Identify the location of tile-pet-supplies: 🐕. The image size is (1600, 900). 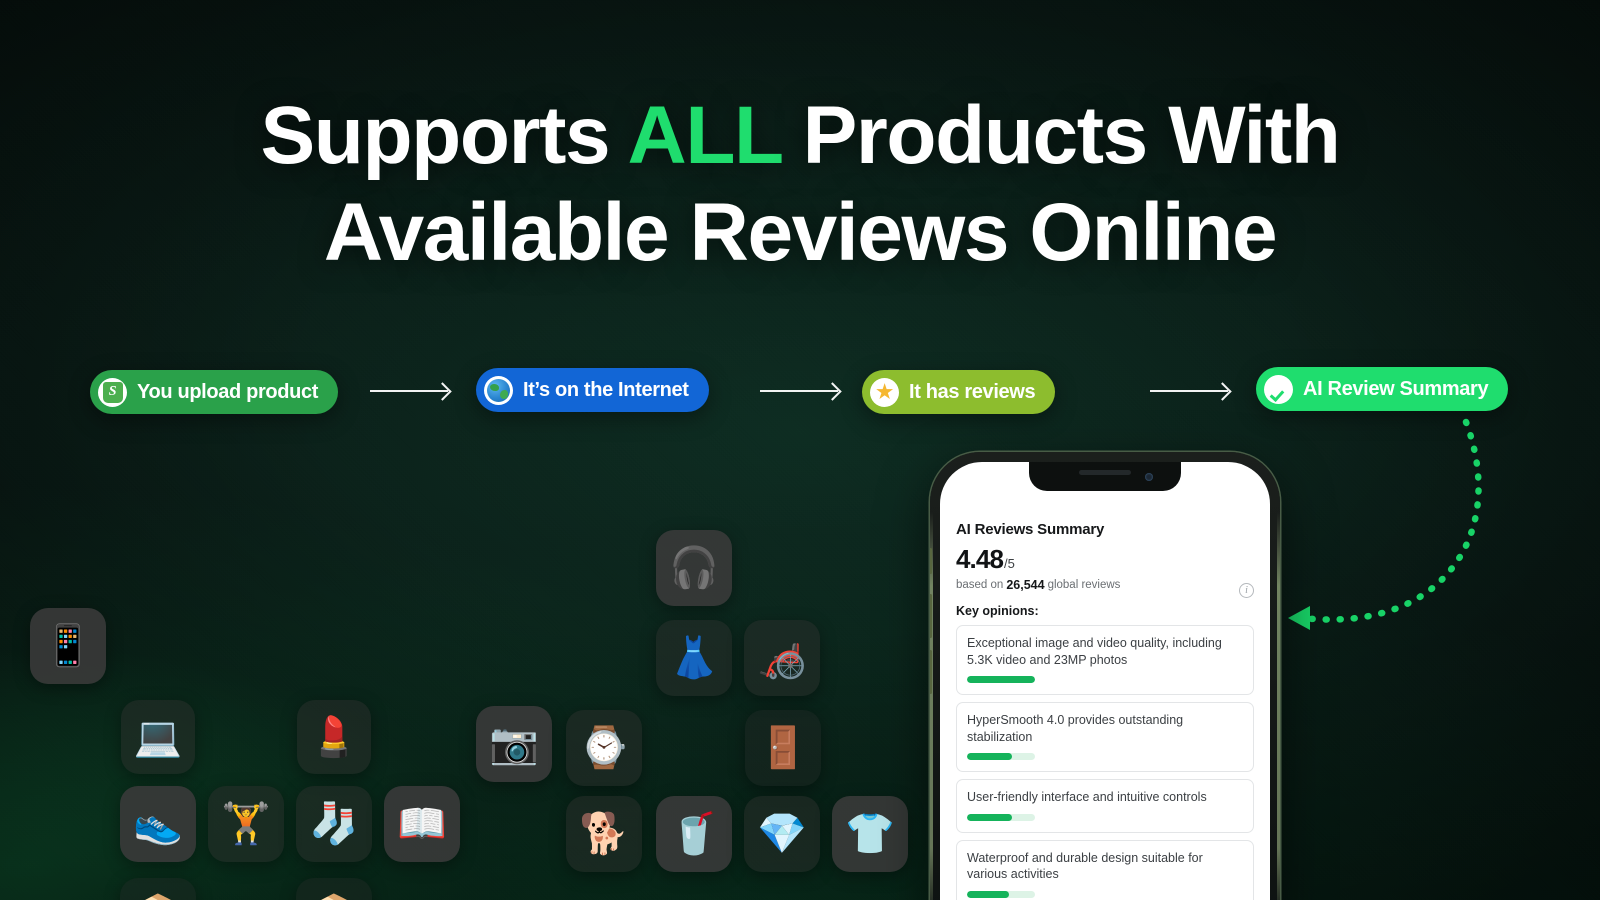
(604, 834).